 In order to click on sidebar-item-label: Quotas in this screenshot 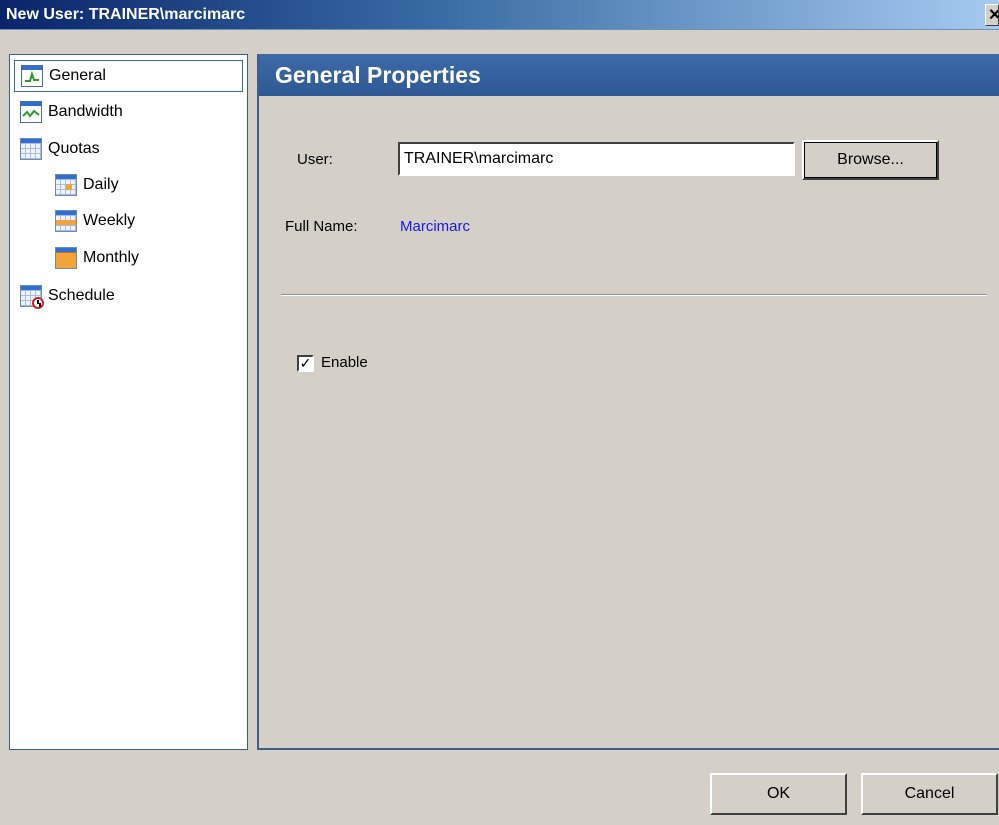, I will do `click(74, 148)`.